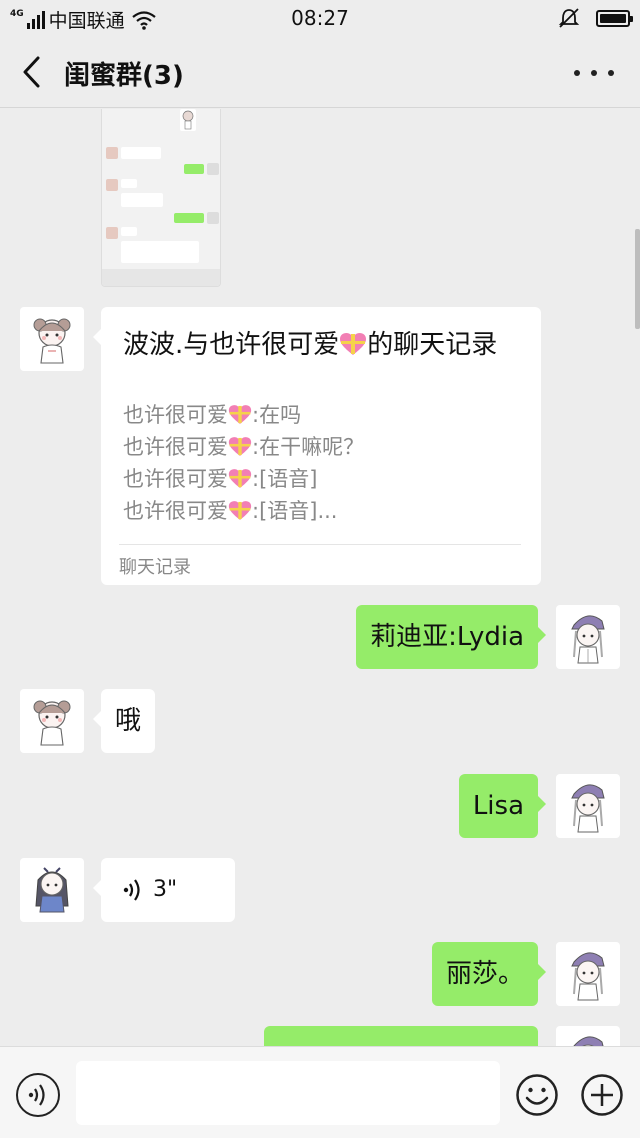  I want to click on mini-input-bar, so click(161, 277).